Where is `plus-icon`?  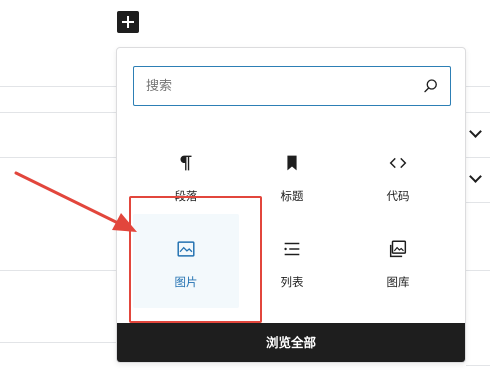 plus-icon is located at coordinates (128, 22).